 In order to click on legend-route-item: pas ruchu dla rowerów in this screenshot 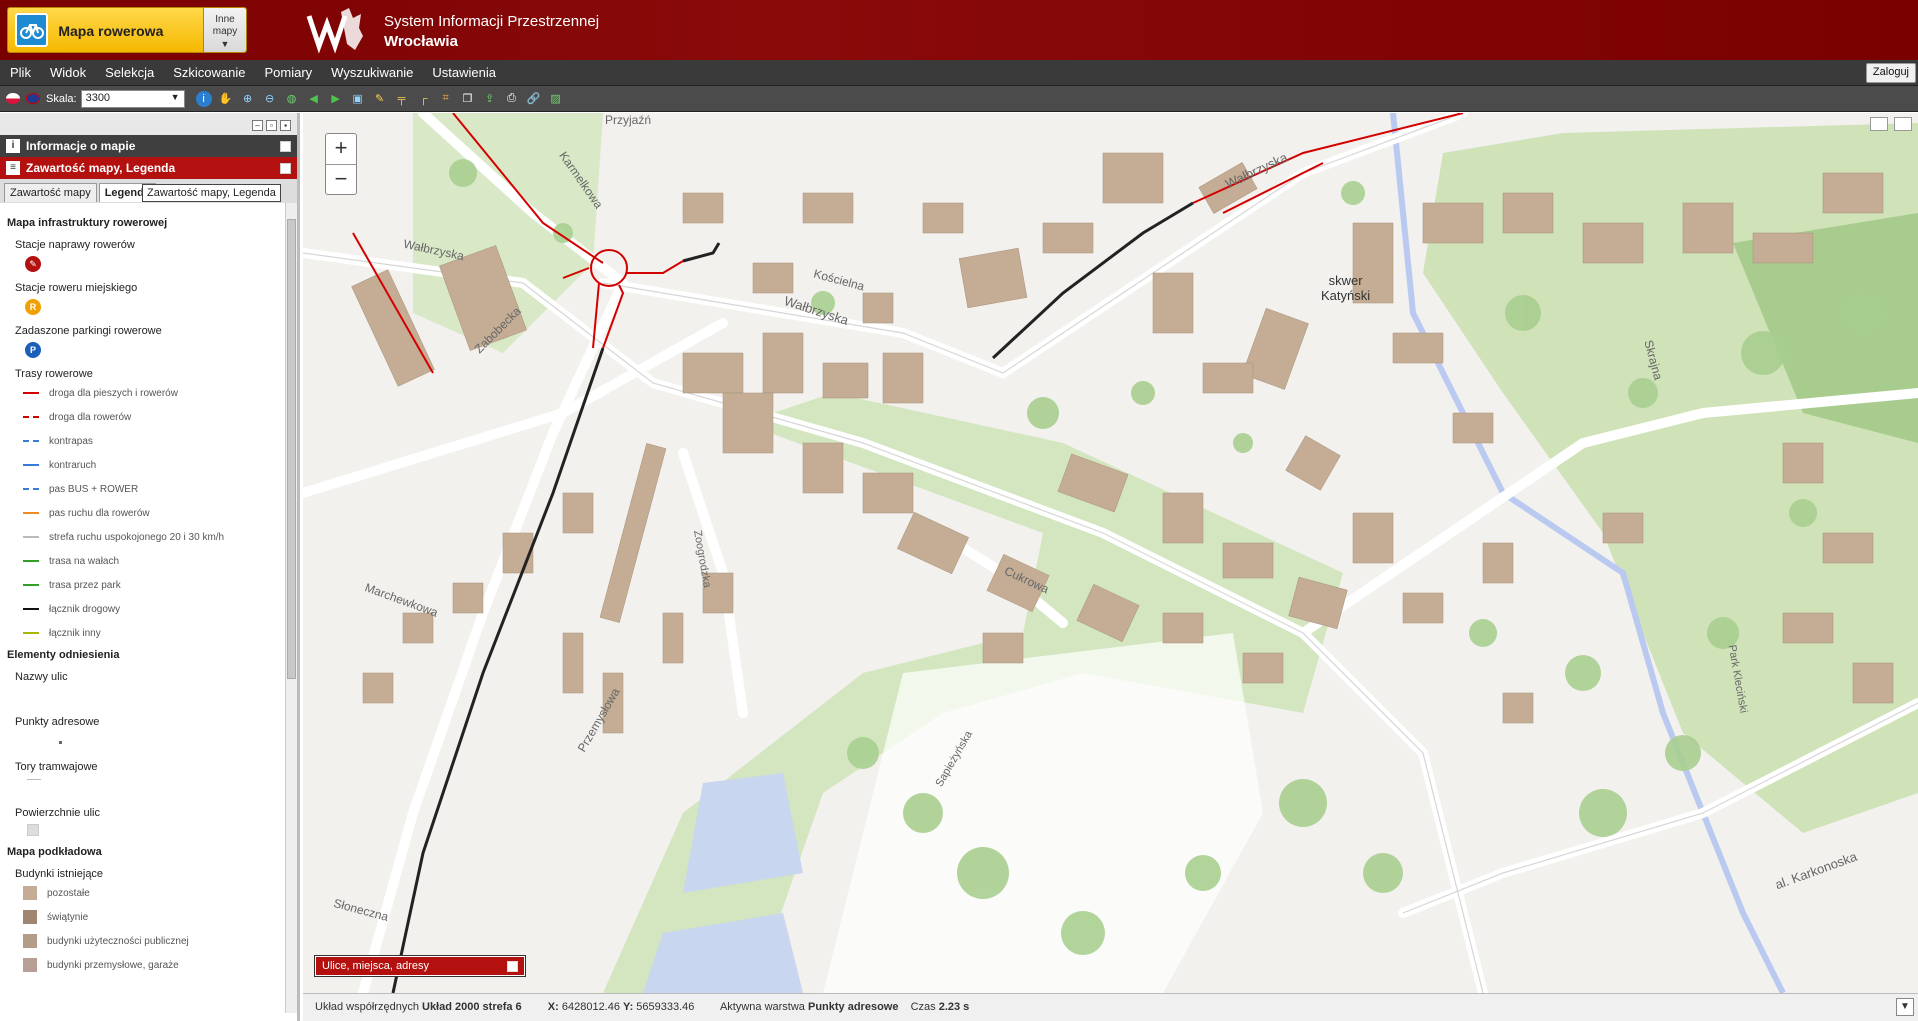, I will do `click(157, 513)`.